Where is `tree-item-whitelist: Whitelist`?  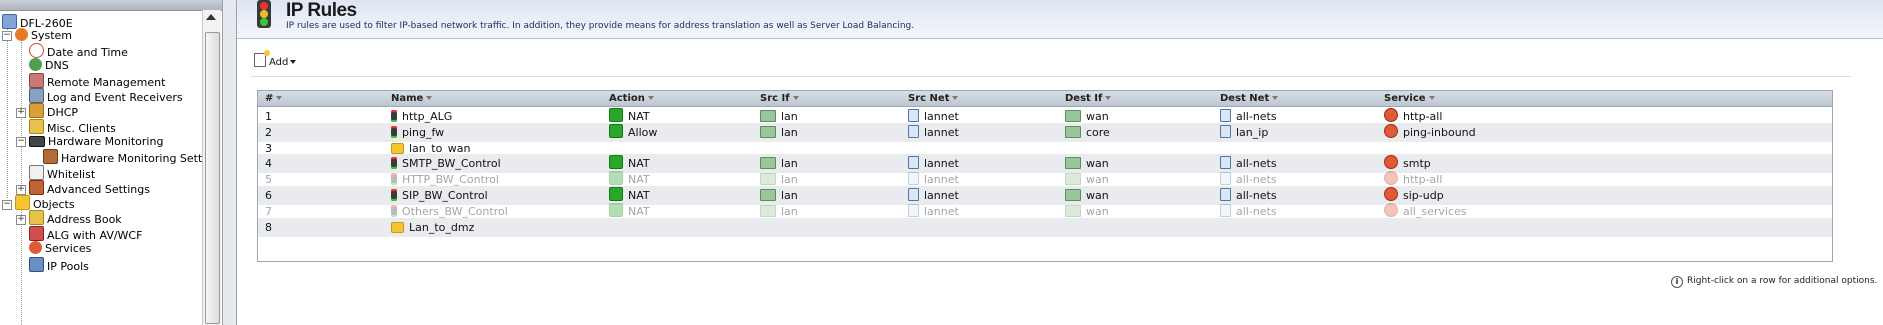
tree-item-whitelist: Whitelist is located at coordinates (62, 173).